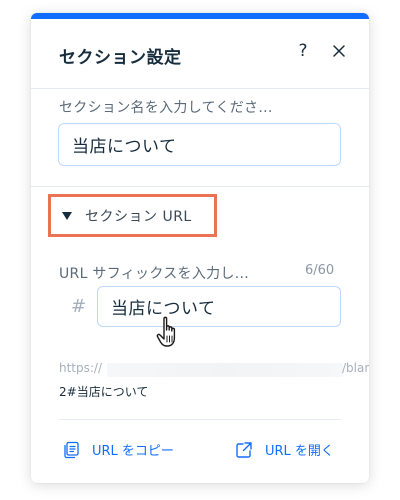 This screenshot has height=500, width=400. Describe the element at coordinates (200, 54) in the screenshot. I see `panel-header: セクション設定 ?` at that location.